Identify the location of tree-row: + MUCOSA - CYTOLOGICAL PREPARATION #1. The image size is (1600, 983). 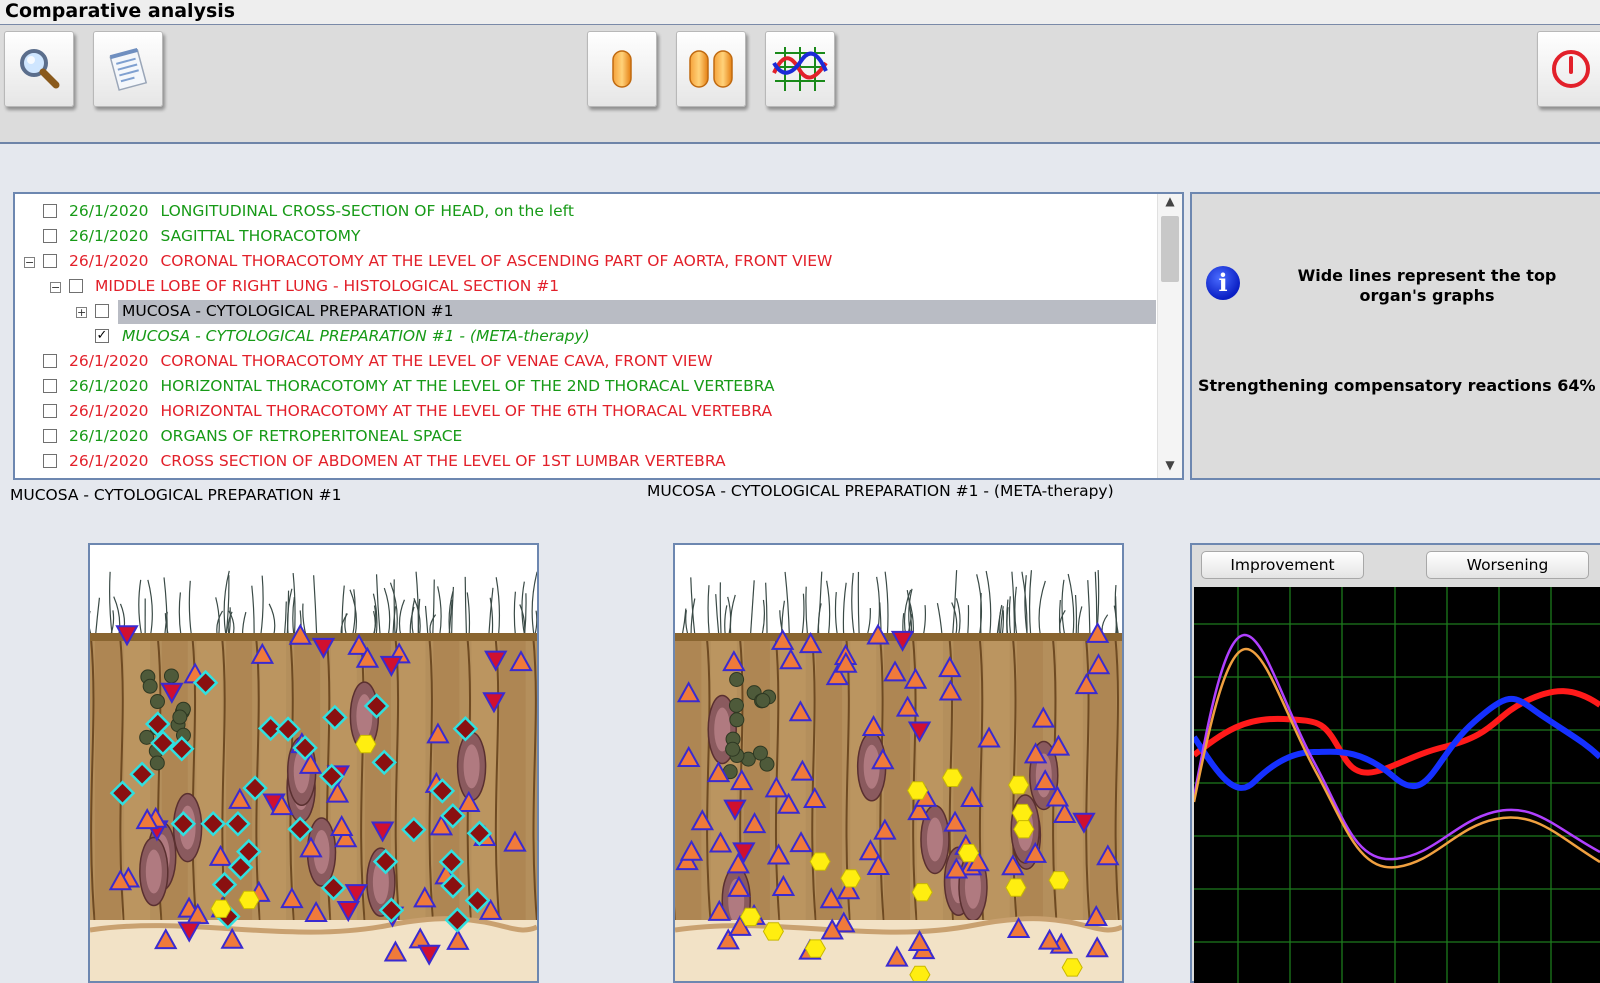
(585, 312).